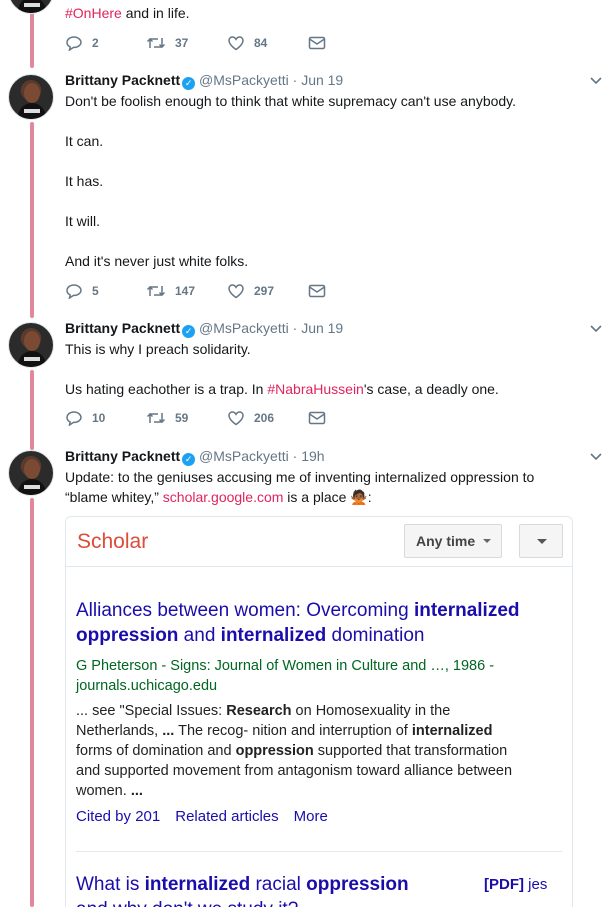  What do you see at coordinates (105, 43) in the screenshot?
I see `reply-button: 2` at bounding box center [105, 43].